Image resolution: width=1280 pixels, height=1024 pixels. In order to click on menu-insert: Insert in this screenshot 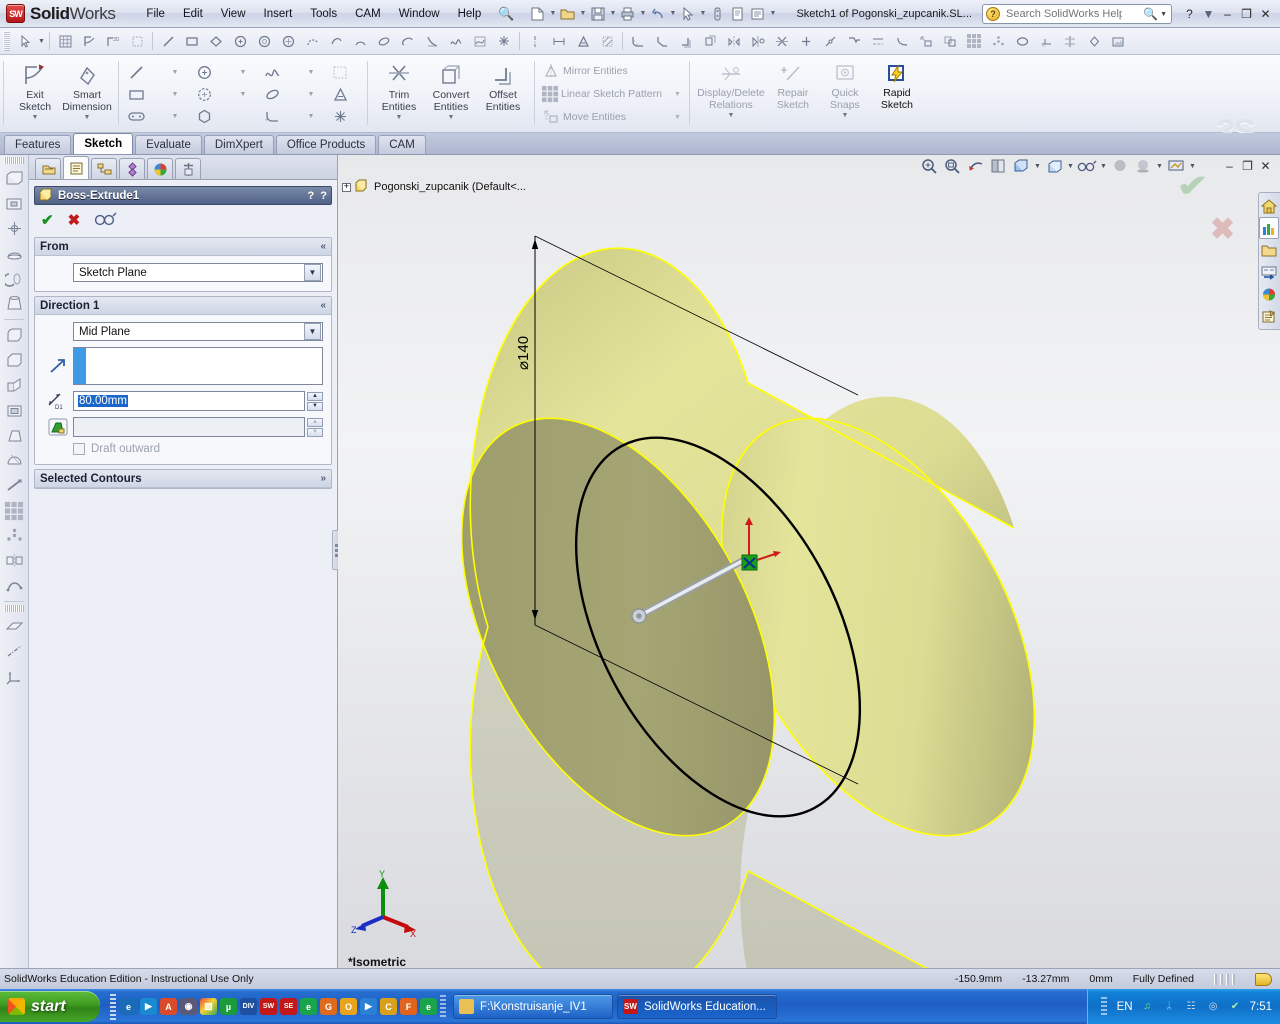, I will do `click(278, 14)`.